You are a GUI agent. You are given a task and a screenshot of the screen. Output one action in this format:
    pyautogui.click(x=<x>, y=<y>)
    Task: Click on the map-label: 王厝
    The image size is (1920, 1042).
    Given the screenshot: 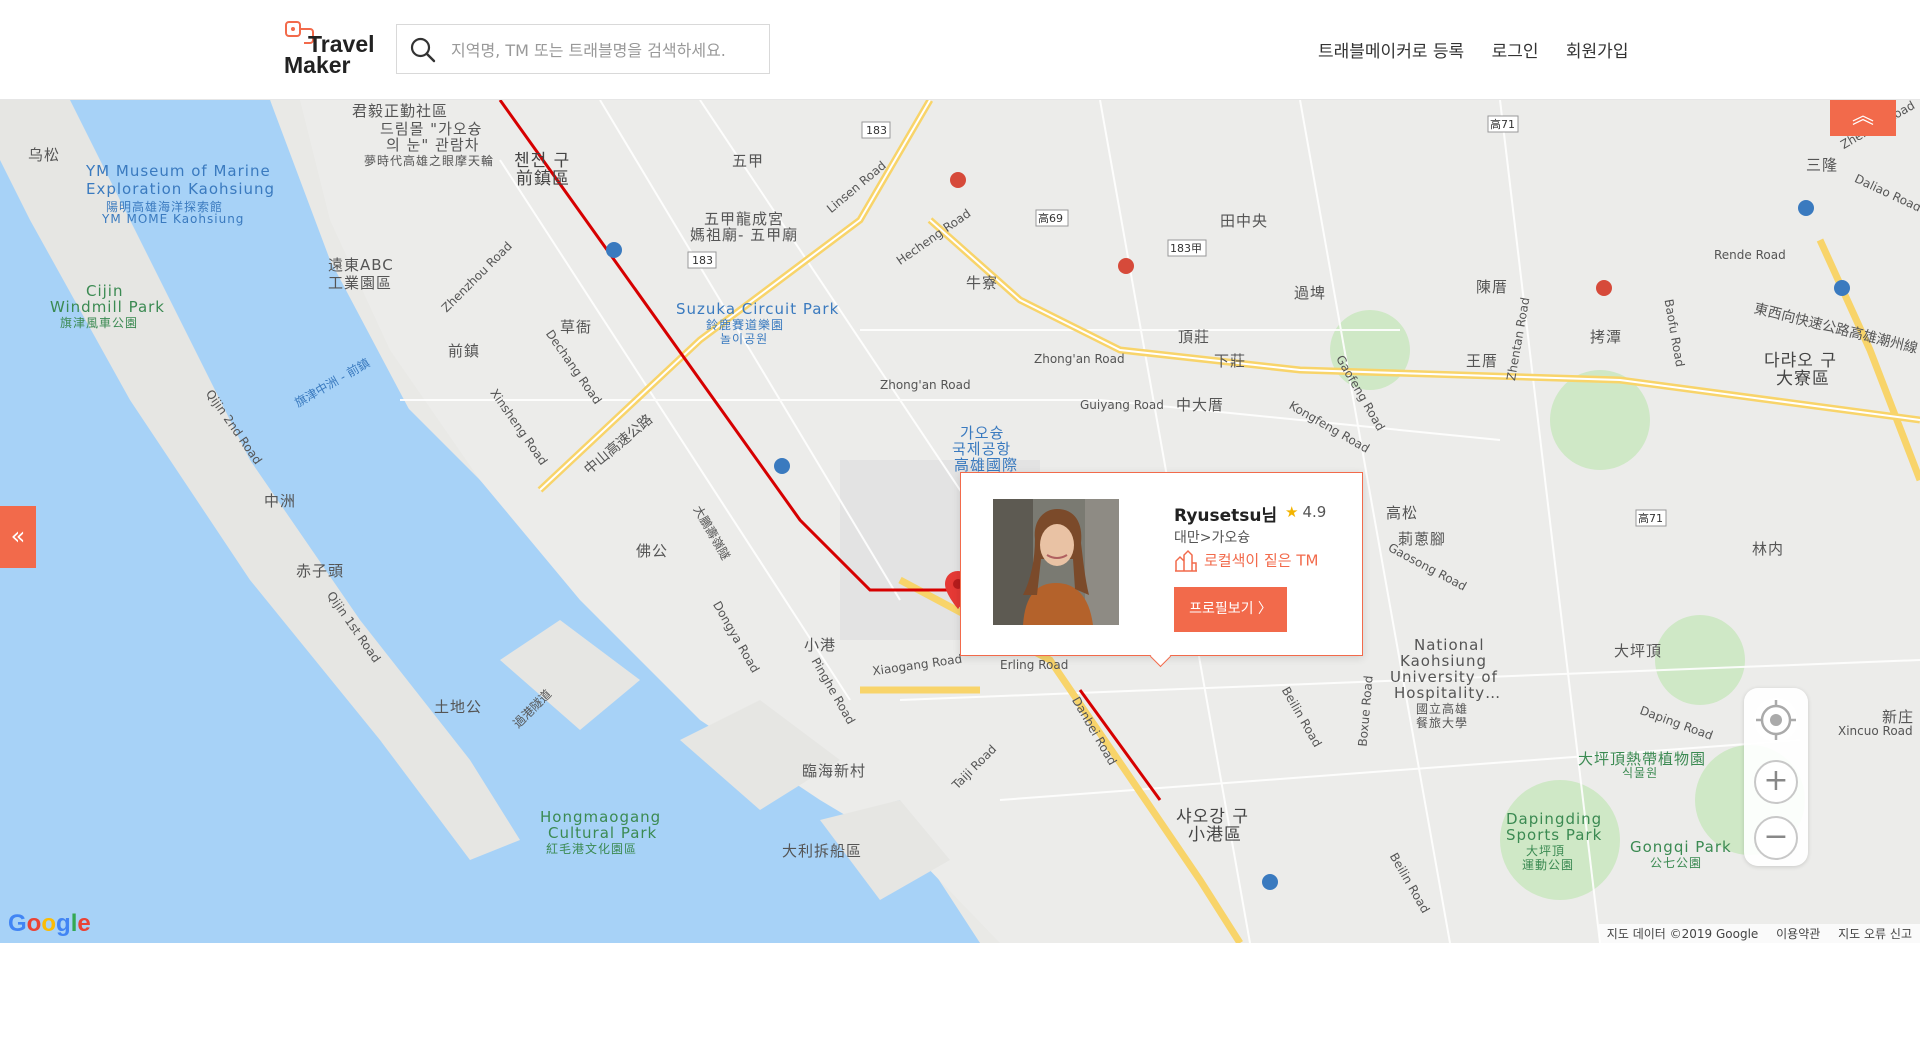 What is the action you would take?
    pyautogui.click(x=1482, y=361)
    